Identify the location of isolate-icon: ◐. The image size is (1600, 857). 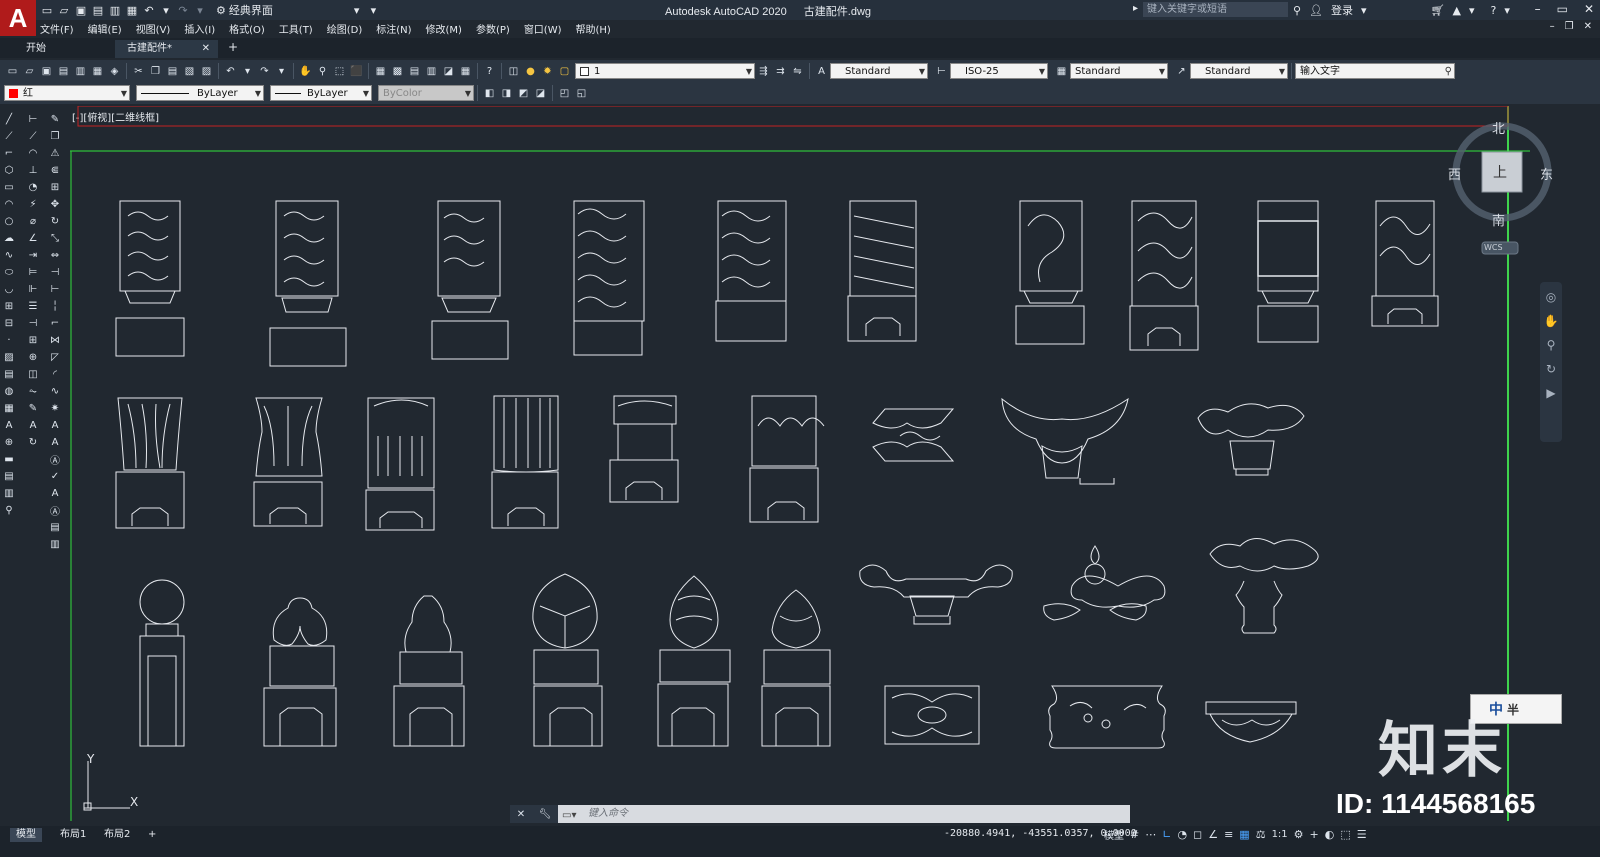
(1330, 834).